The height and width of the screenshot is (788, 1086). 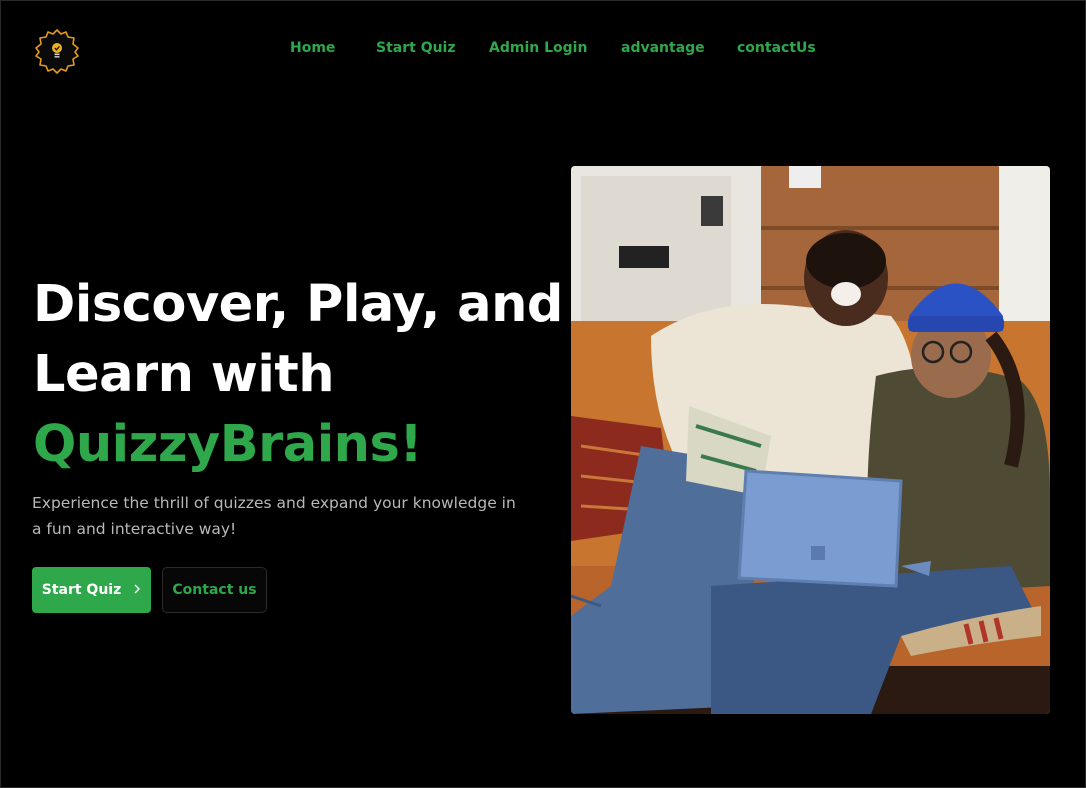 What do you see at coordinates (184, 374) in the screenshot?
I see `hero-title-line-2: Learn with` at bounding box center [184, 374].